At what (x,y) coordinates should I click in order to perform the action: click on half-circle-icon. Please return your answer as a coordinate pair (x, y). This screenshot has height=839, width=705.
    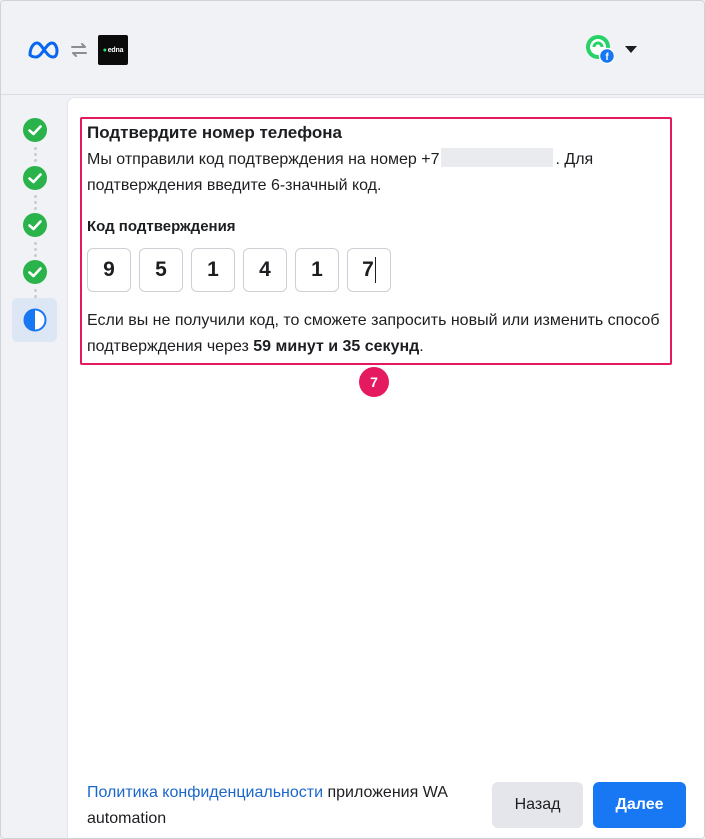
    Looking at the image, I should click on (35, 320).